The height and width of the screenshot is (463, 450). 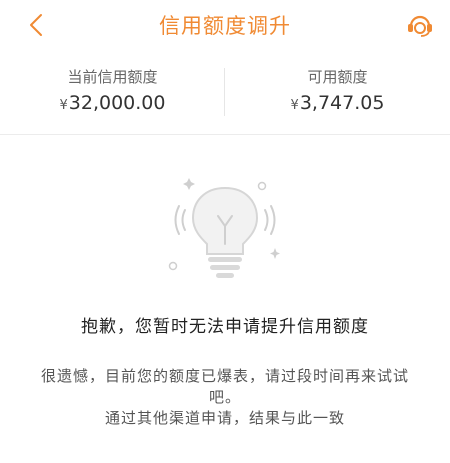 What do you see at coordinates (225, 134) in the screenshot?
I see `horizontal-divider` at bounding box center [225, 134].